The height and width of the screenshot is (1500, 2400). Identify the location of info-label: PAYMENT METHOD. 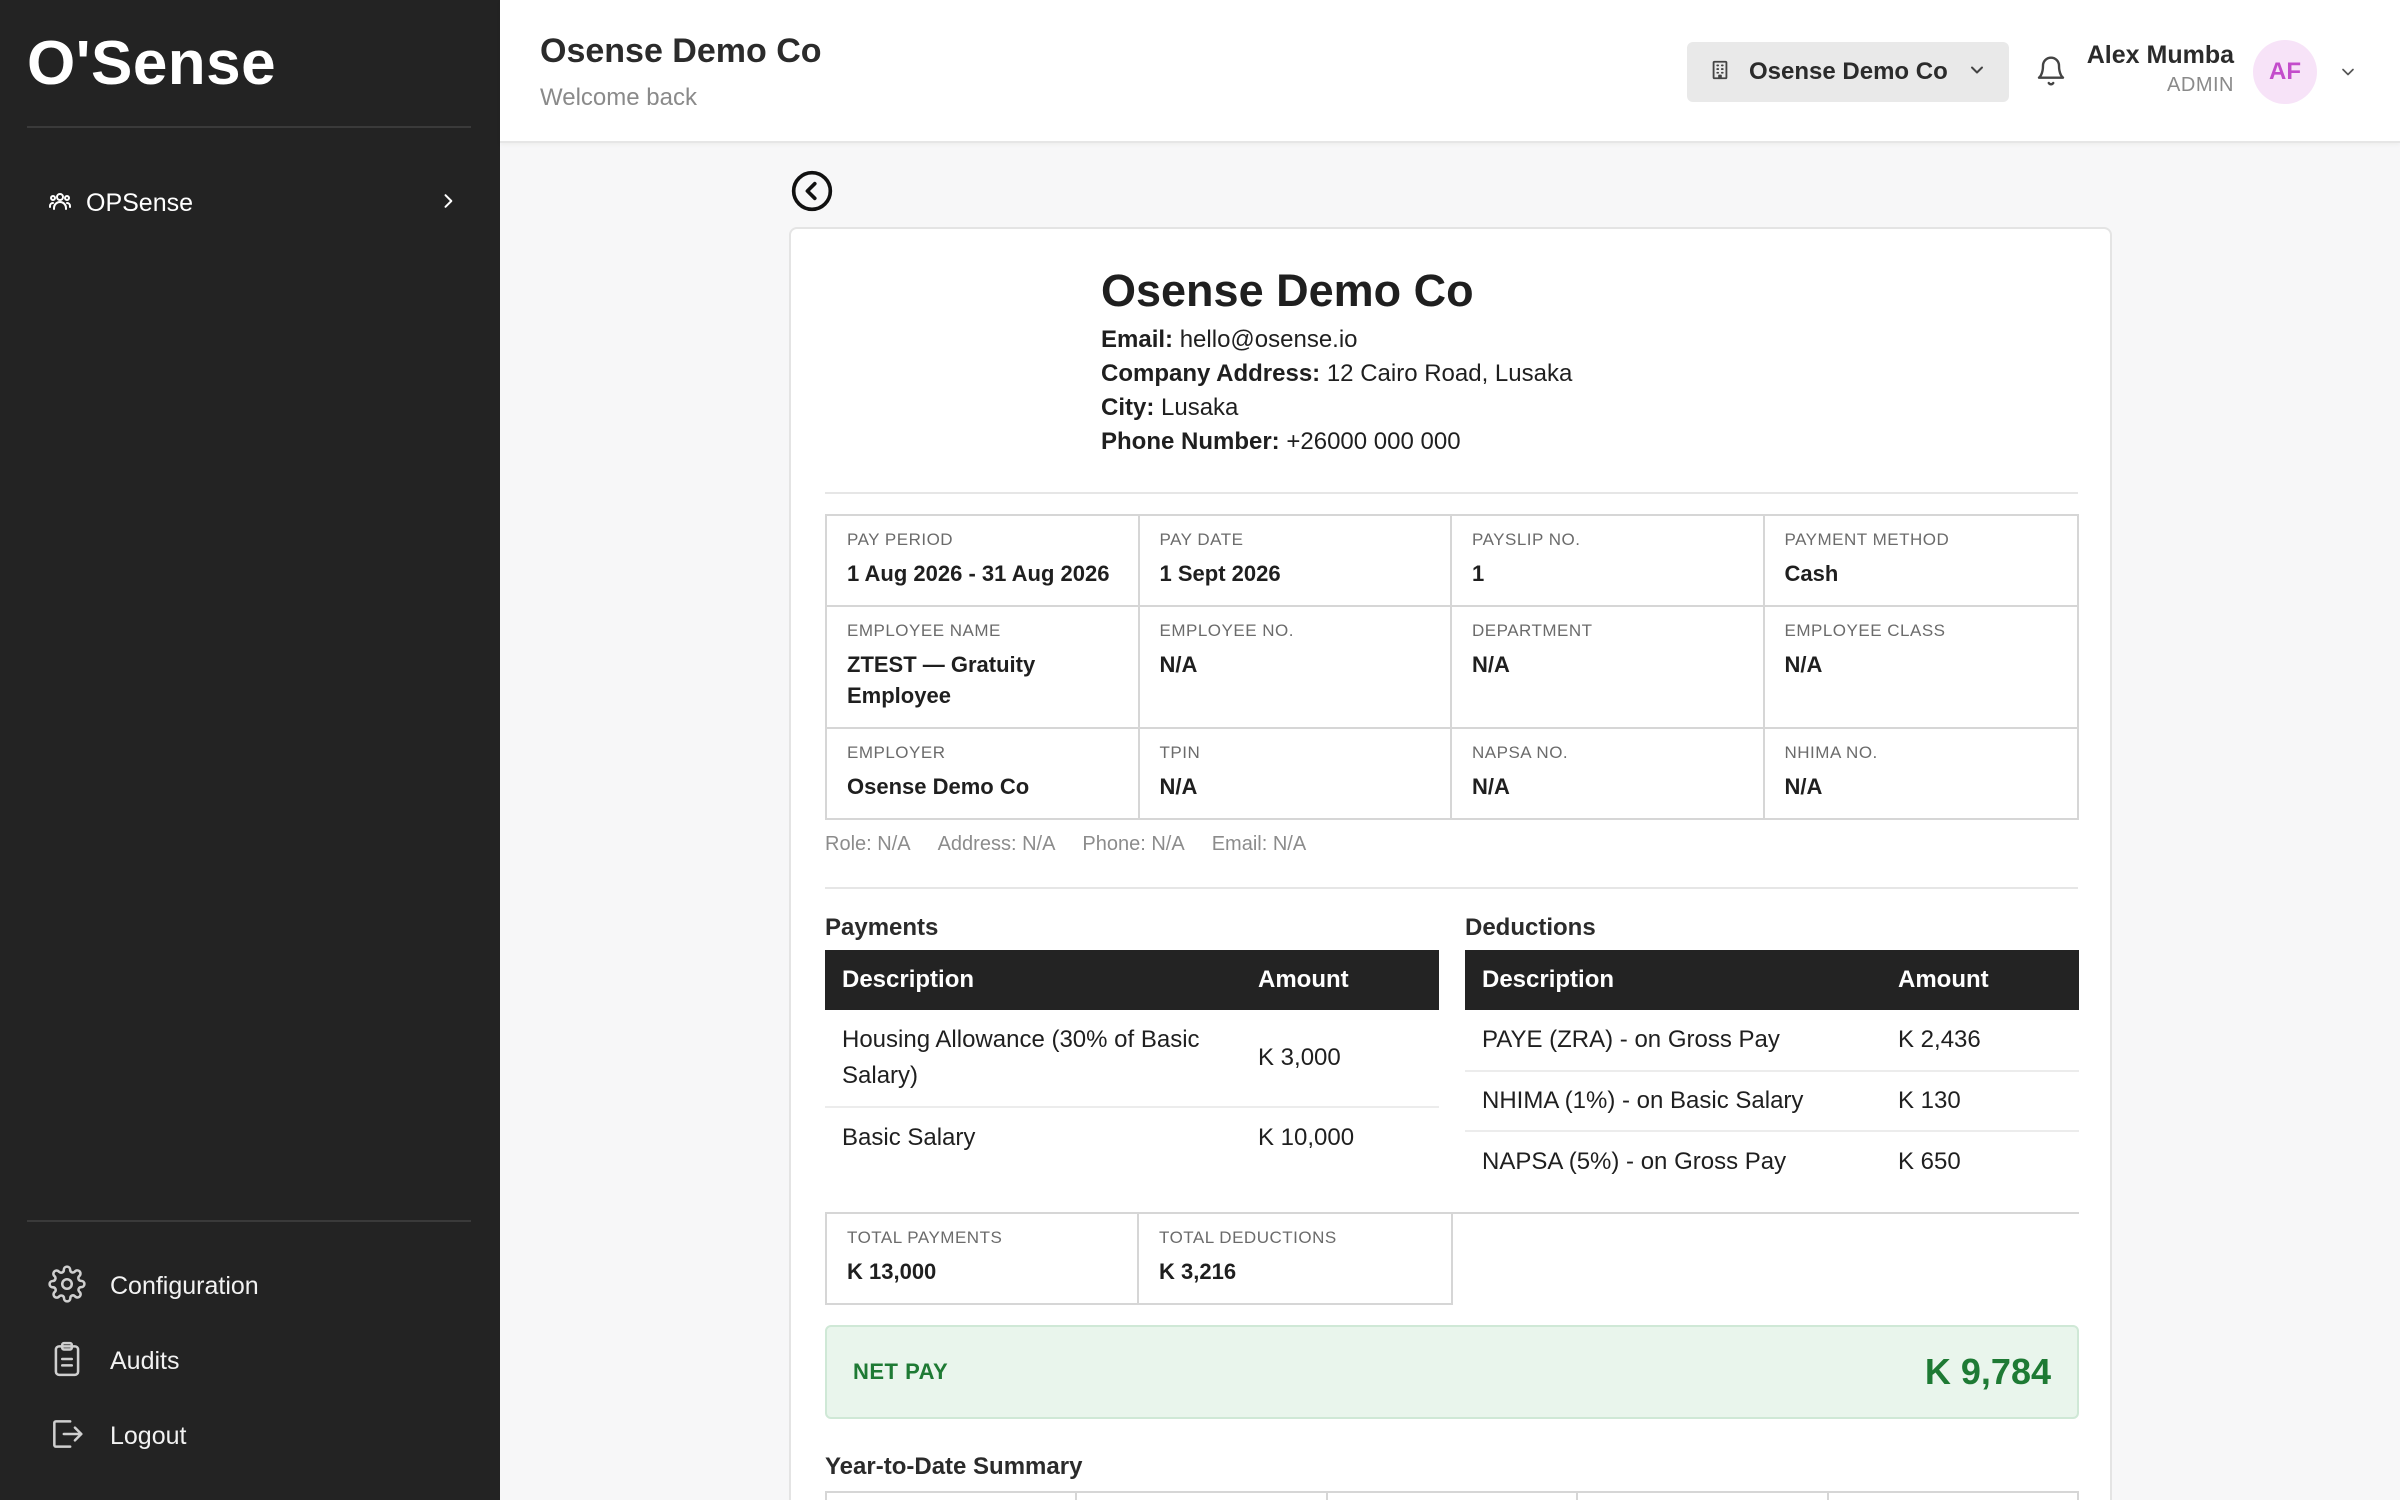
(1867, 539).